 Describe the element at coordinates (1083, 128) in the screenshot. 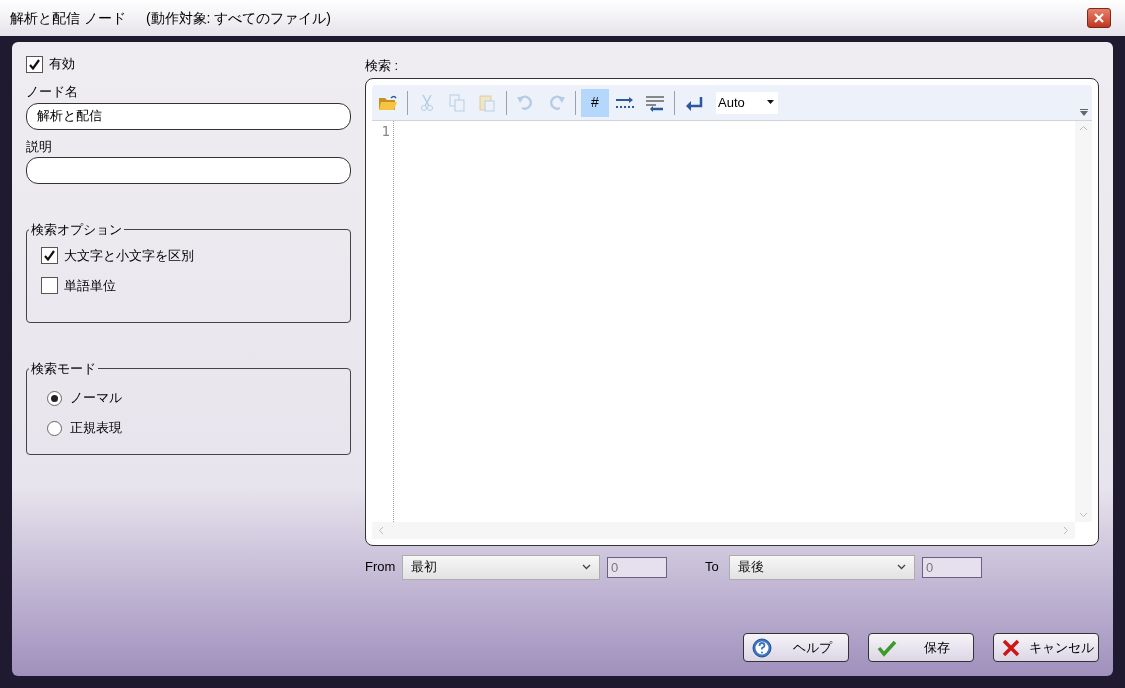

I see `scroll-up-icon` at that location.